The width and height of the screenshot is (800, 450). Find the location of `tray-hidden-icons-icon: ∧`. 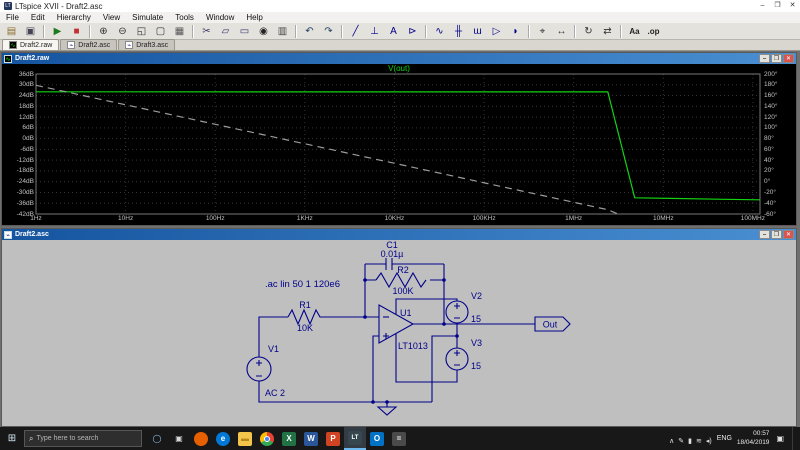

tray-hidden-icons-icon: ∧ is located at coordinates (671, 441).